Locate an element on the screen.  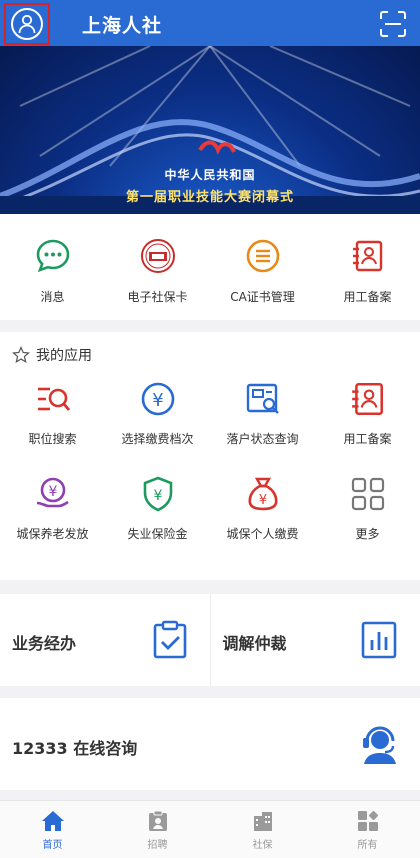
app-label: 职位搜索 is located at coordinates (52, 439).